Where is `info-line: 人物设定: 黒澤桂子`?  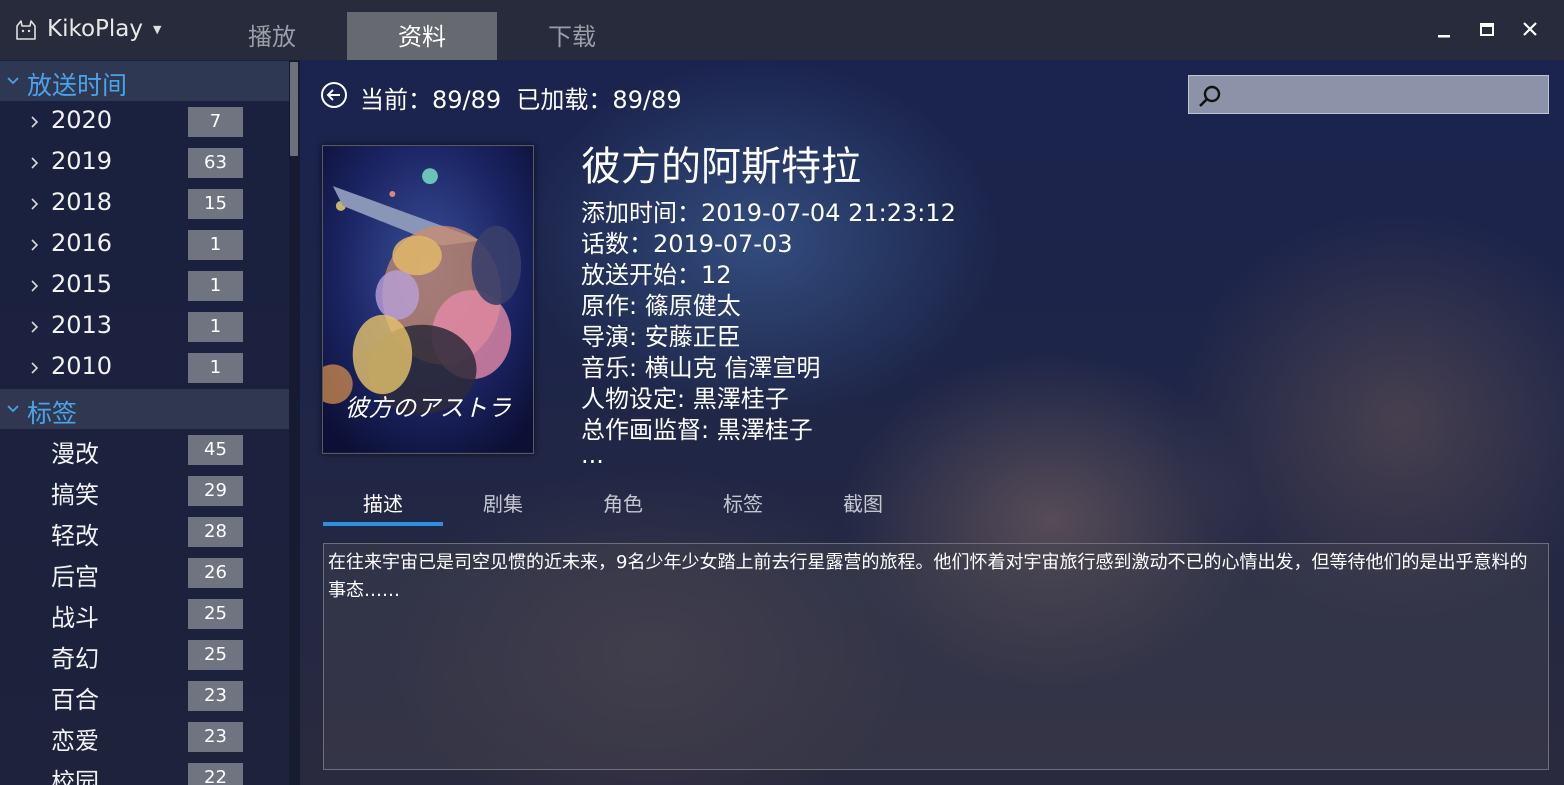
info-line: 人物设定: 黒澤桂子 is located at coordinates (685, 399).